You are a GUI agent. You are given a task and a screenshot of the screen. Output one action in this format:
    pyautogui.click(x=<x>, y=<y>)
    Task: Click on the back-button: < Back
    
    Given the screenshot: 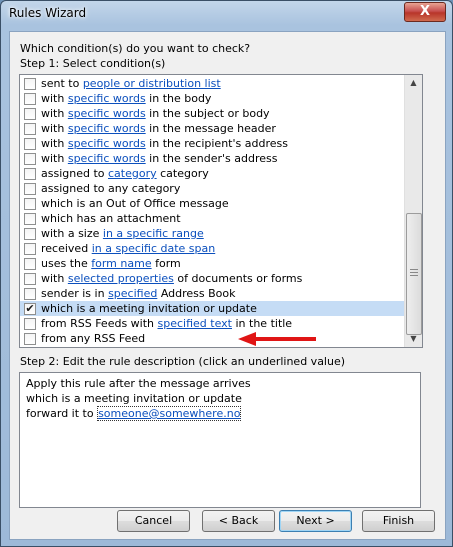 What is the action you would take?
    pyautogui.click(x=238, y=521)
    